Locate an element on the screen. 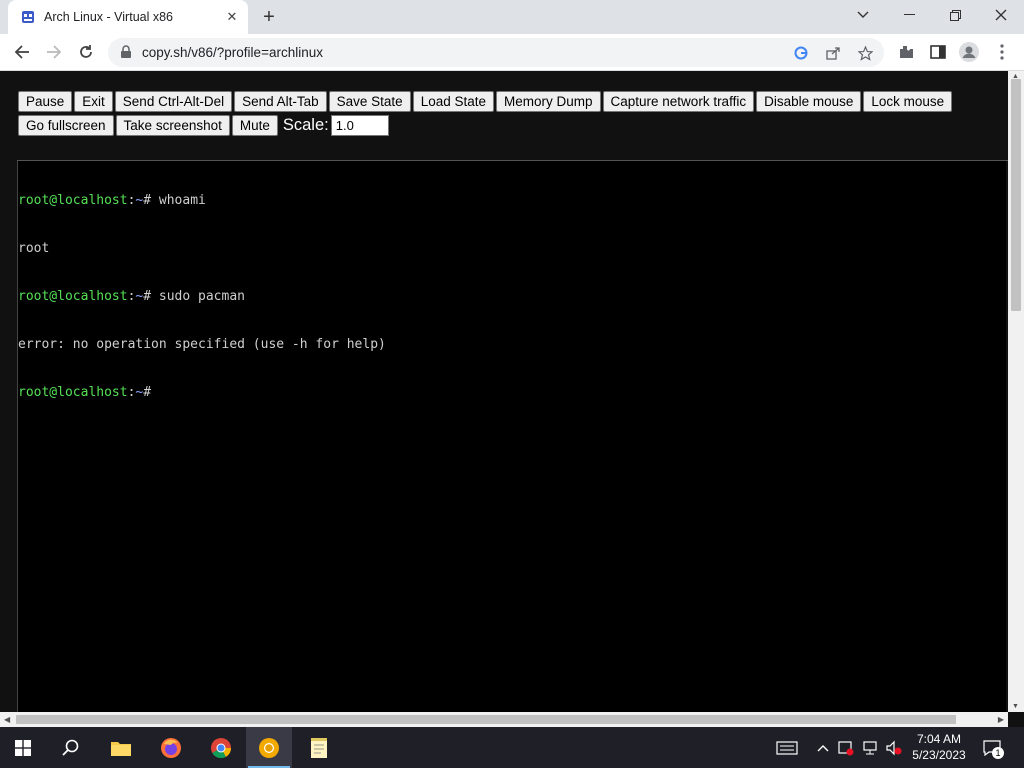  folder-icon is located at coordinates (121, 748).